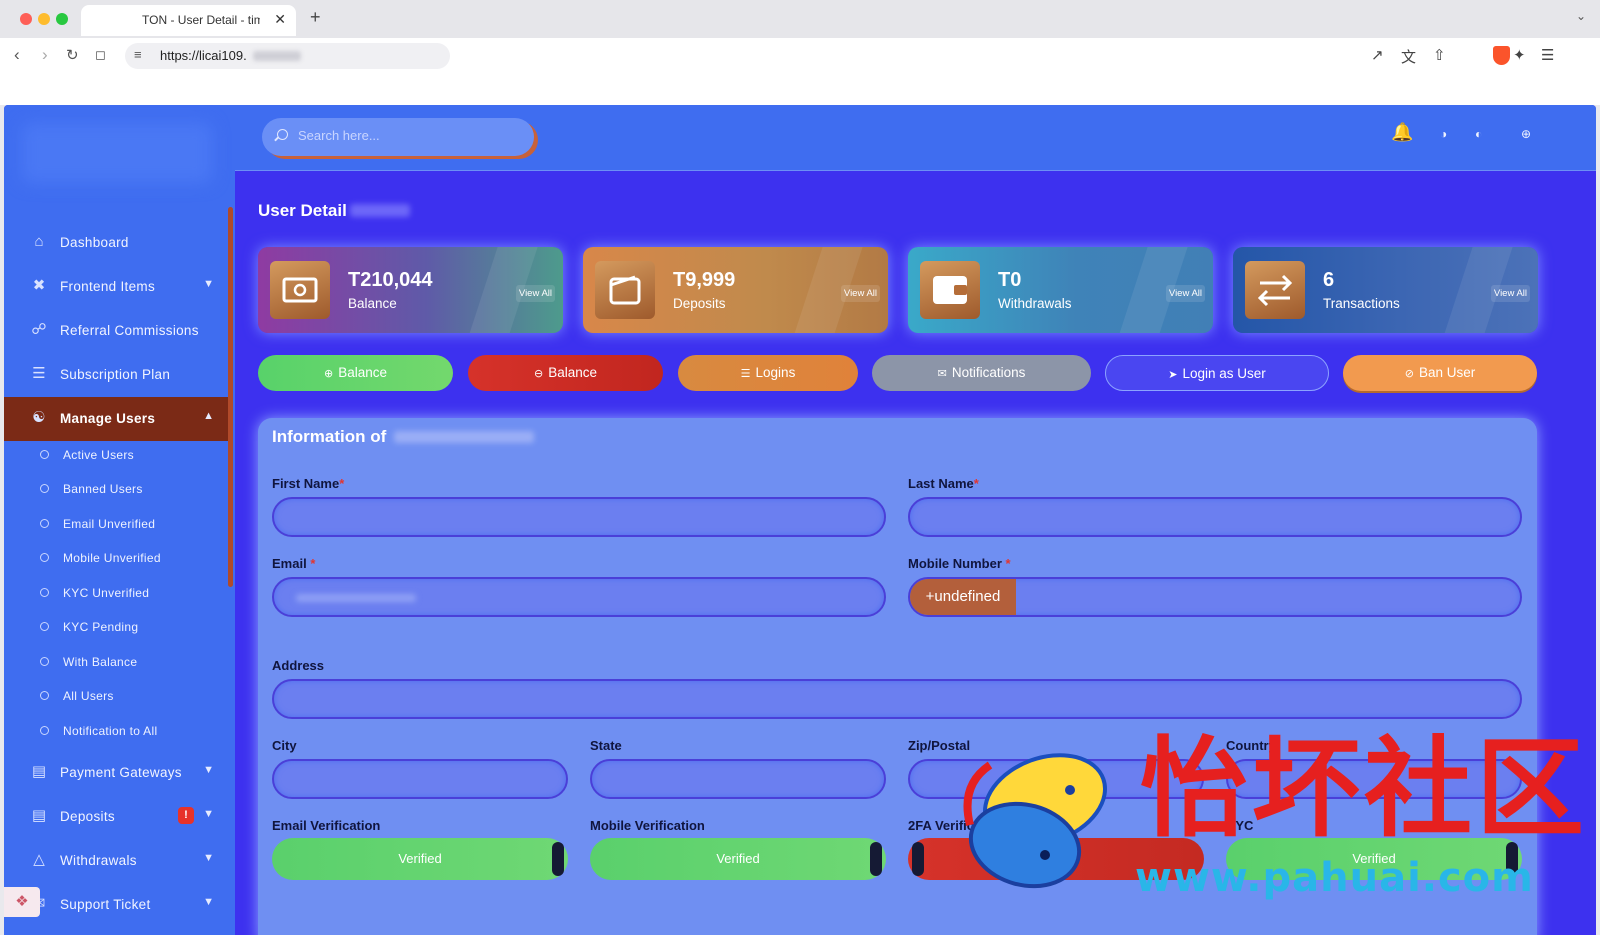  I want to click on brave-shield-icon, so click(1501, 55).